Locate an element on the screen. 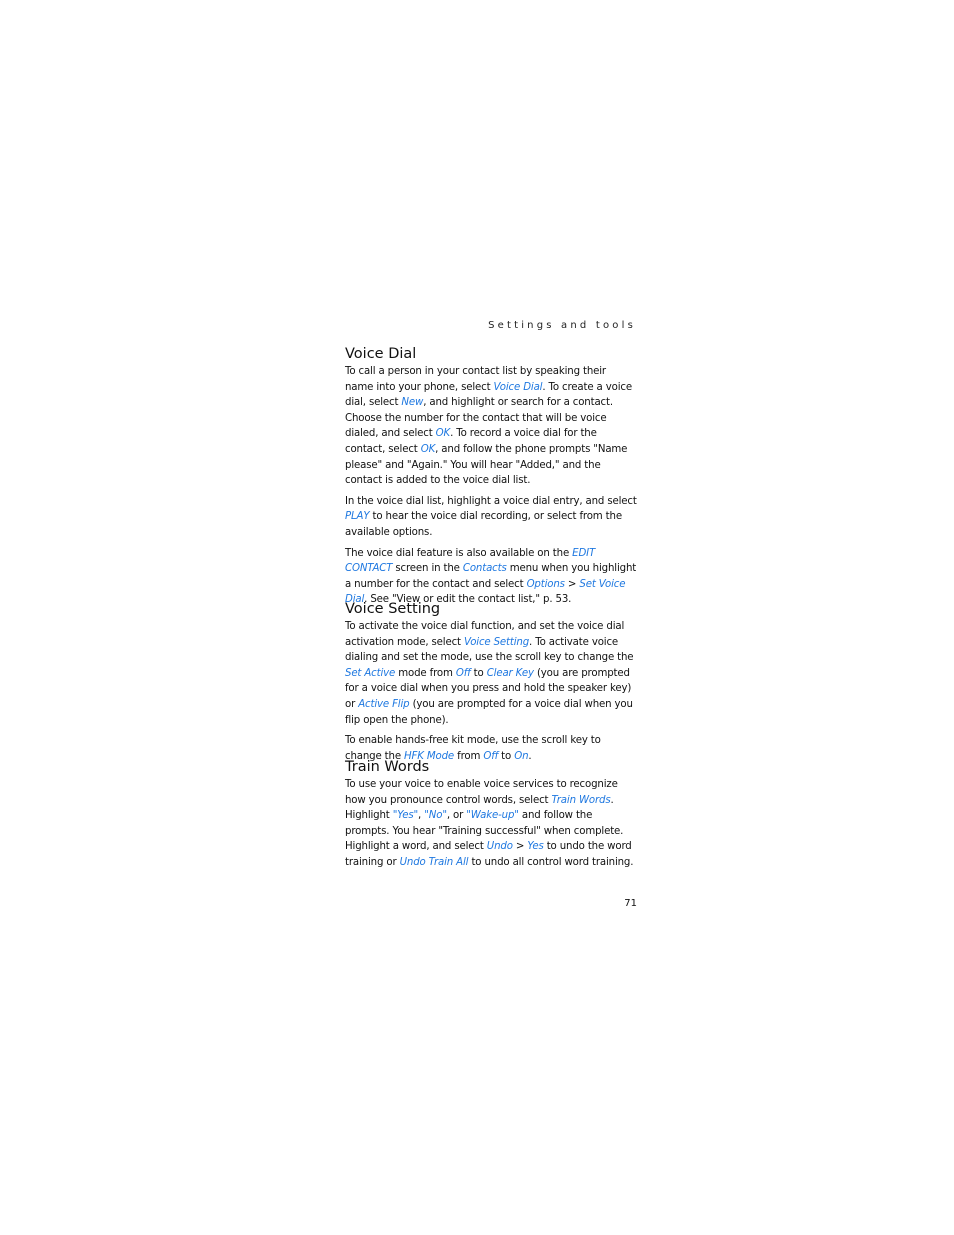  menu-item-reference: Voice Setting is located at coordinates (496, 642).